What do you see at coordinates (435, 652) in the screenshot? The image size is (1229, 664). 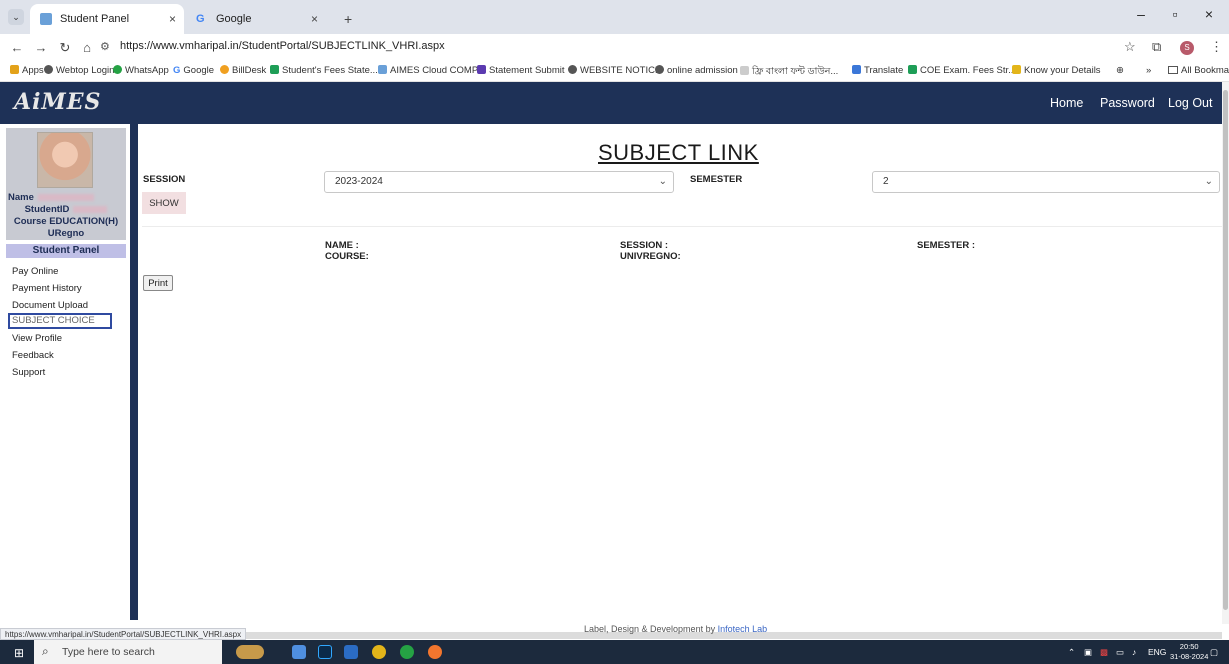 I see `firefox-icon` at bounding box center [435, 652].